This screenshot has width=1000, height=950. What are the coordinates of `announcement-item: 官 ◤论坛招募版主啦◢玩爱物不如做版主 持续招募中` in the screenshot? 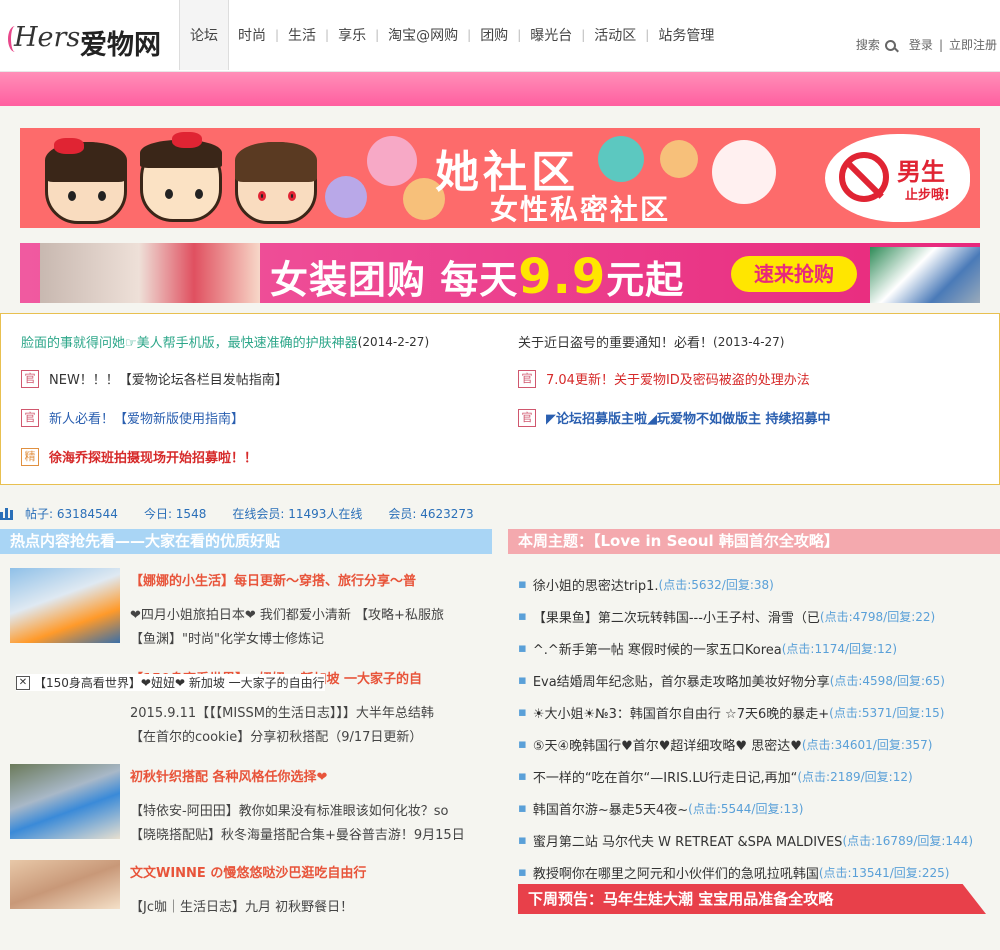 It's located at (674, 417).